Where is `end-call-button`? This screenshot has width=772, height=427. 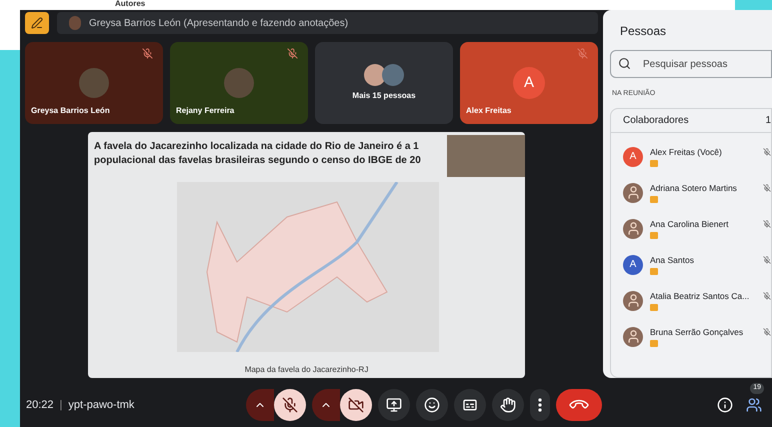
end-call-button is located at coordinates (579, 405).